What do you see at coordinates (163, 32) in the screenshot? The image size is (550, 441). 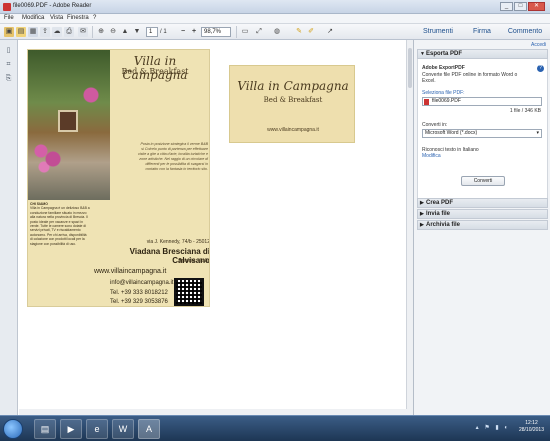 I see `page-total: / 1` at bounding box center [163, 32].